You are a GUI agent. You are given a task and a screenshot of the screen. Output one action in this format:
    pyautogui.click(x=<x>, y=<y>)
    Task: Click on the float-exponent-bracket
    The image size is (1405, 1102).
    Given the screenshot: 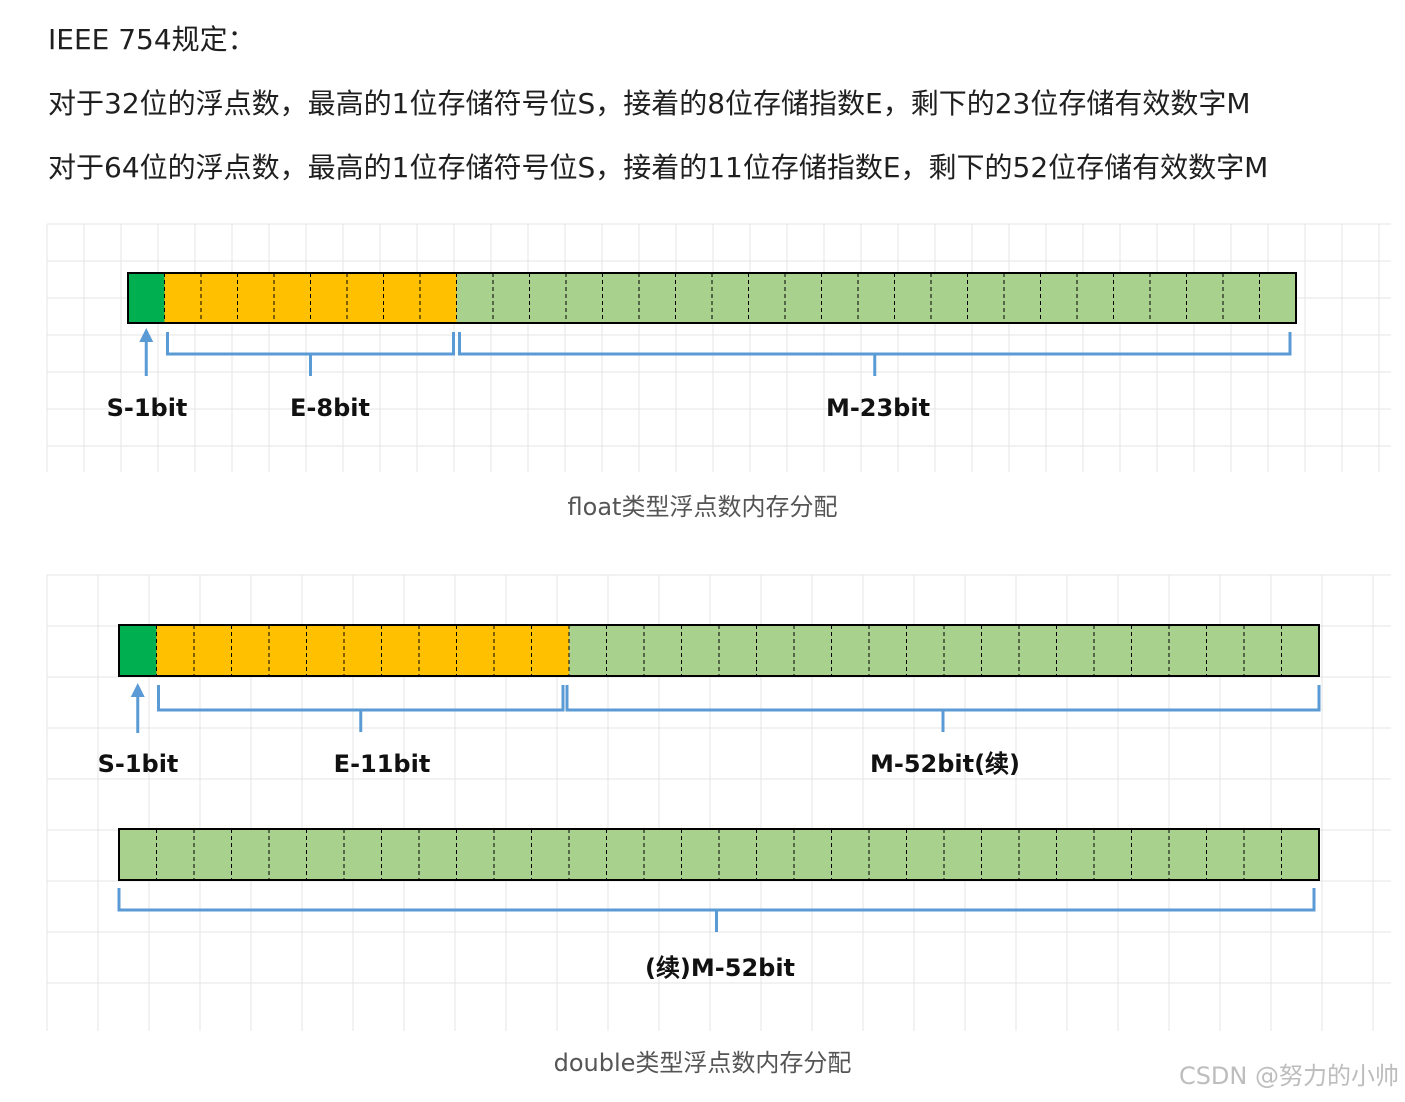 What is the action you would take?
    pyautogui.click(x=310, y=354)
    